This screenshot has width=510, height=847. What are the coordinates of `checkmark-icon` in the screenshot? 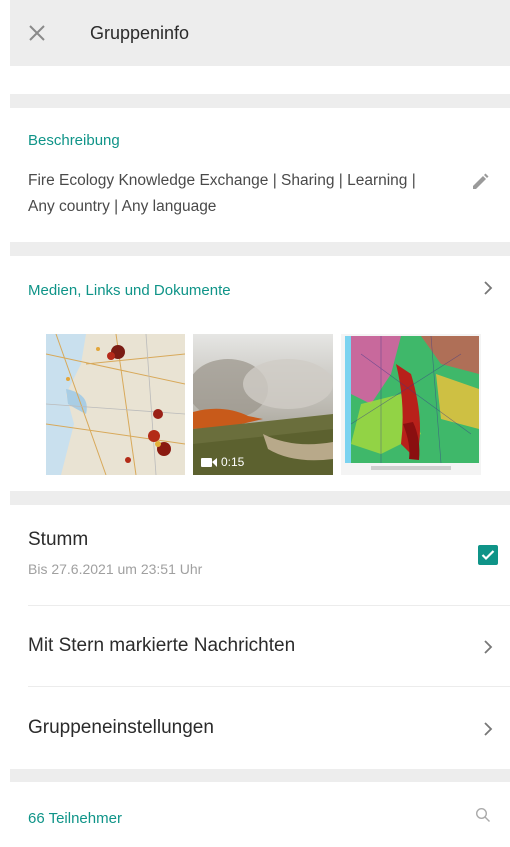 It's located at (488, 555).